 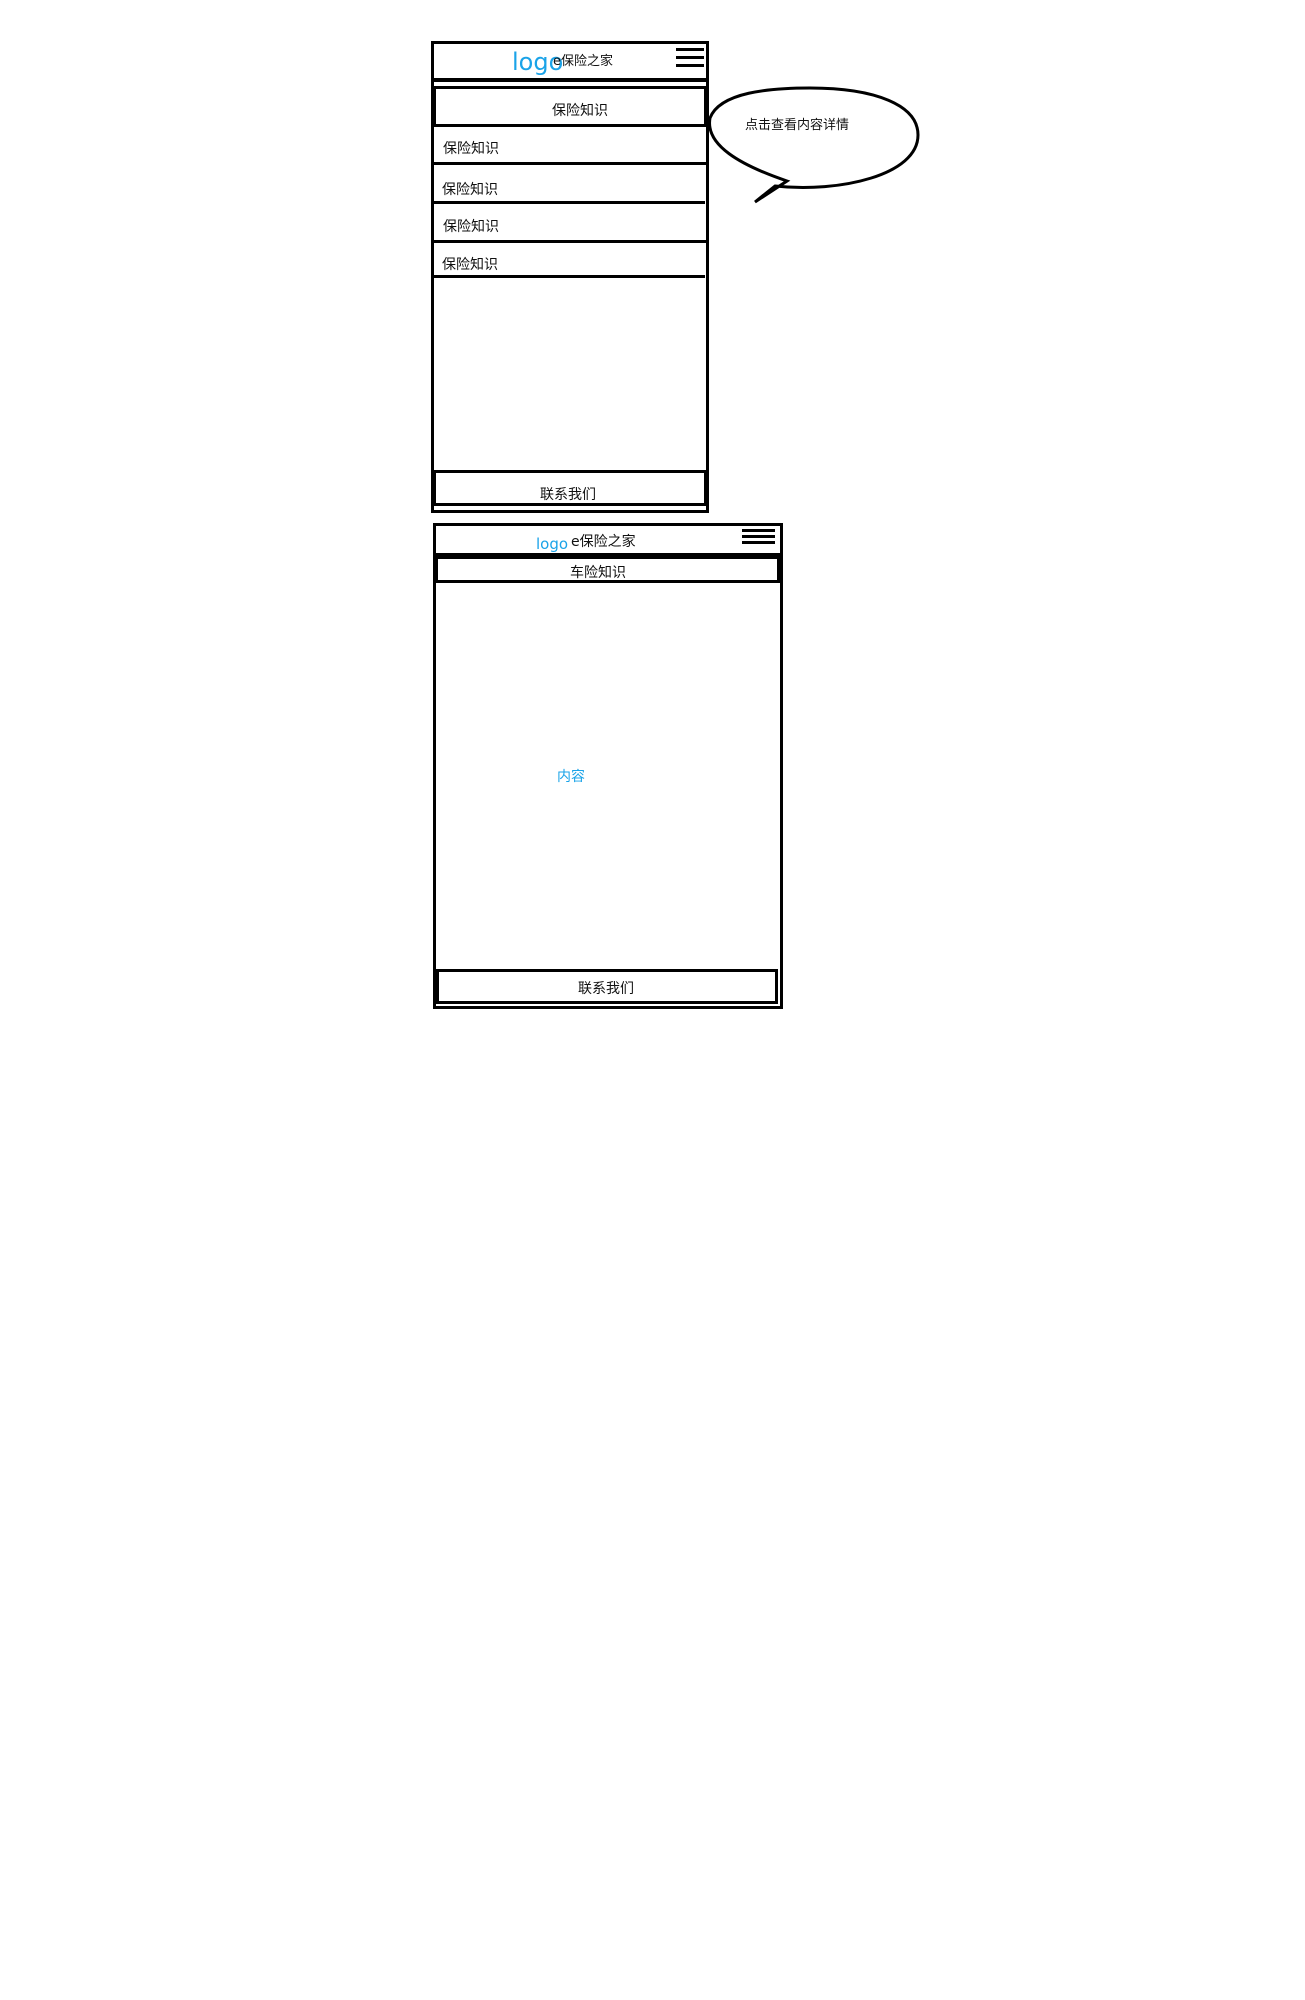 What do you see at coordinates (606, 989) in the screenshot?
I see `screen2-footer-label: 联系我们` at bounding box center [606, 989].